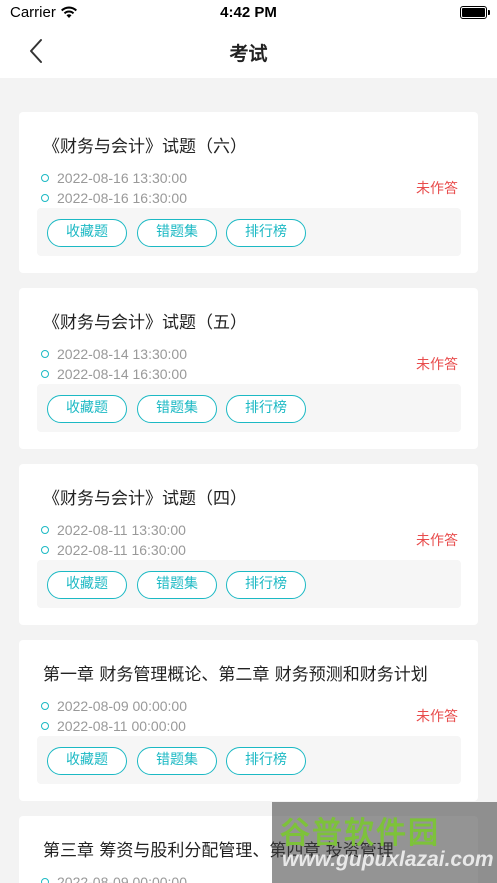 The height and width of the screenshot is (883, 497). I want to click on nav-bar: 考试, so click(248, 52).